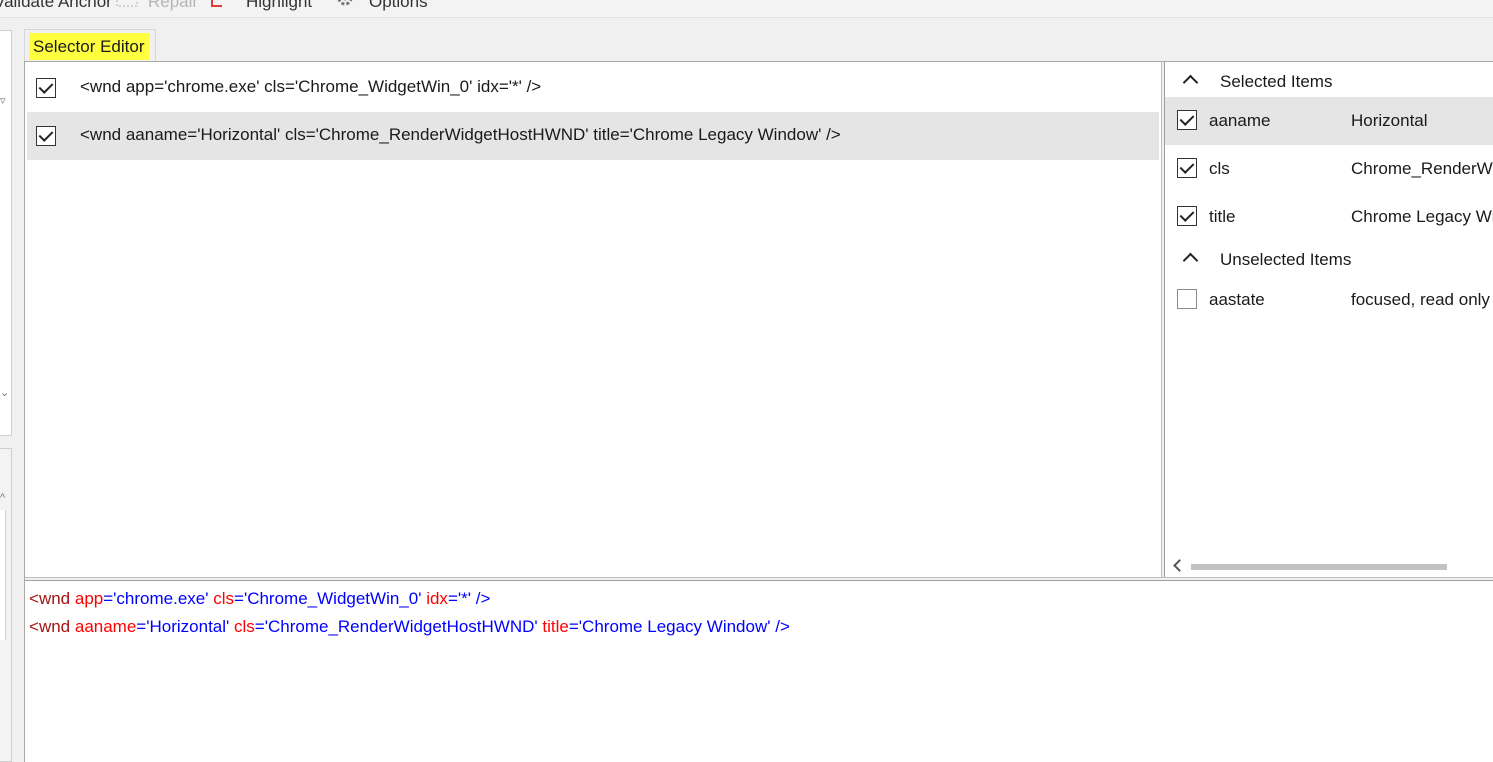  Describe the element at coordinates (1286, 259) in the screenshot. I see `group-title: Unselected Items` at that location.